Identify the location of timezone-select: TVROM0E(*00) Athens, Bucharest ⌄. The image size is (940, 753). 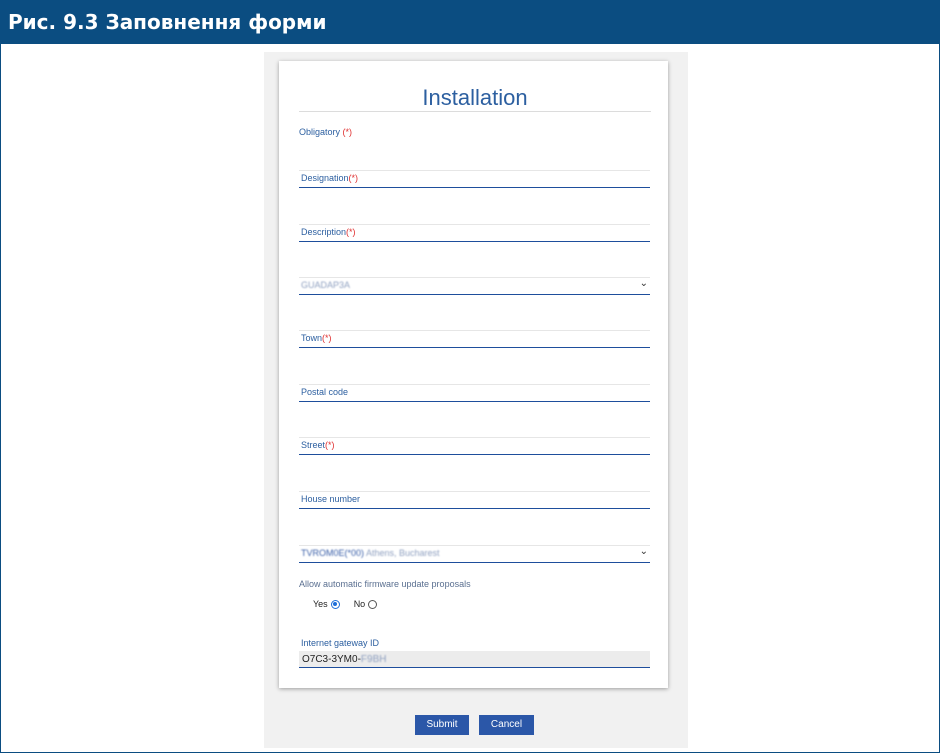
(474, 554).